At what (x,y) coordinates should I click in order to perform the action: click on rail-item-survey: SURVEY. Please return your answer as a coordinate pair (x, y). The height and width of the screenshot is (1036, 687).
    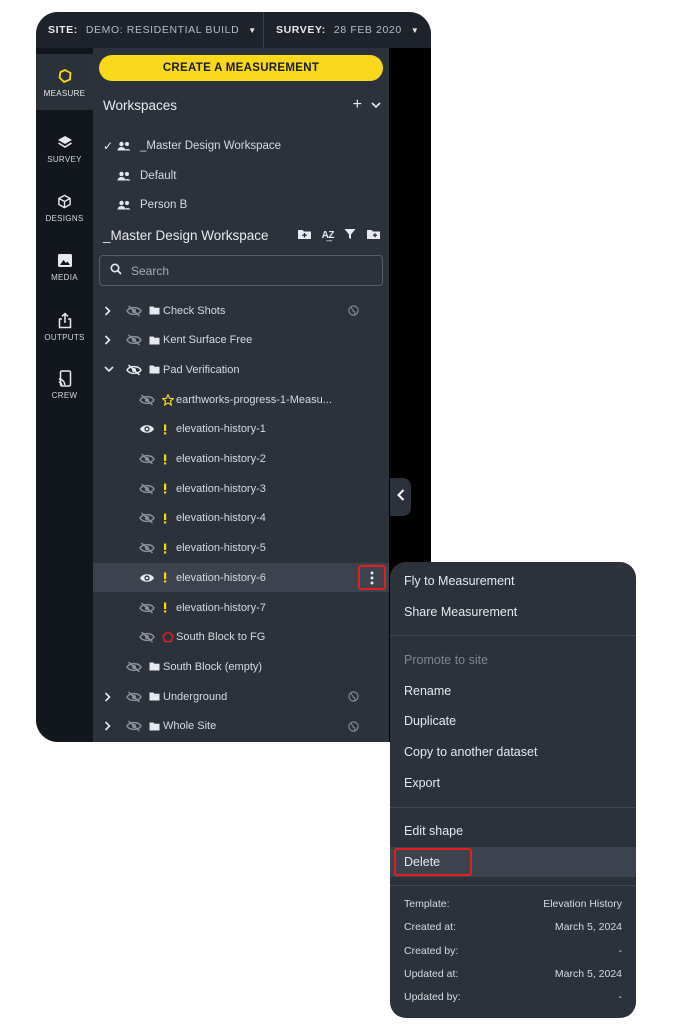
    Looking at the image, I should click on (64, 148).